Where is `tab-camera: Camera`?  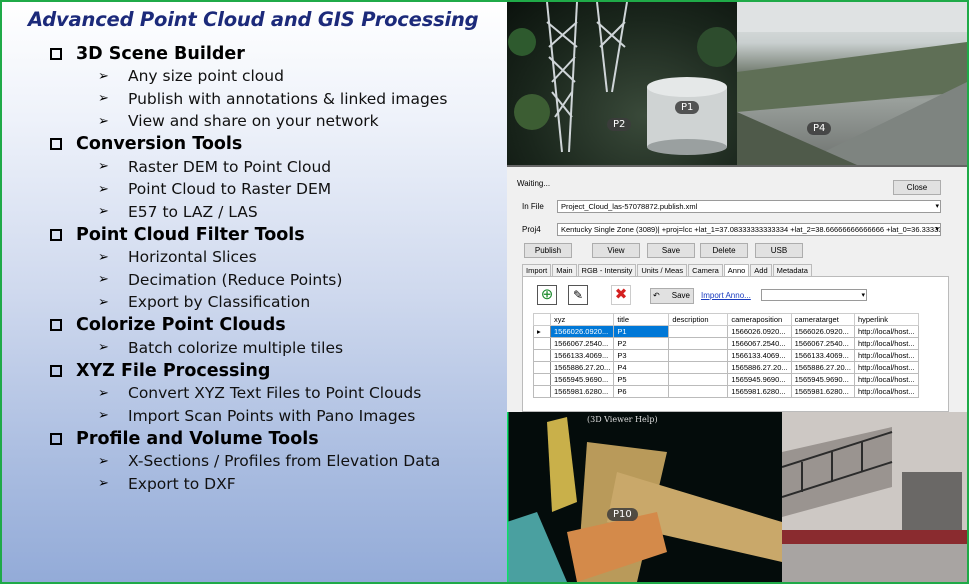 tab-camera: Camera is located at coordinates (705, 270).